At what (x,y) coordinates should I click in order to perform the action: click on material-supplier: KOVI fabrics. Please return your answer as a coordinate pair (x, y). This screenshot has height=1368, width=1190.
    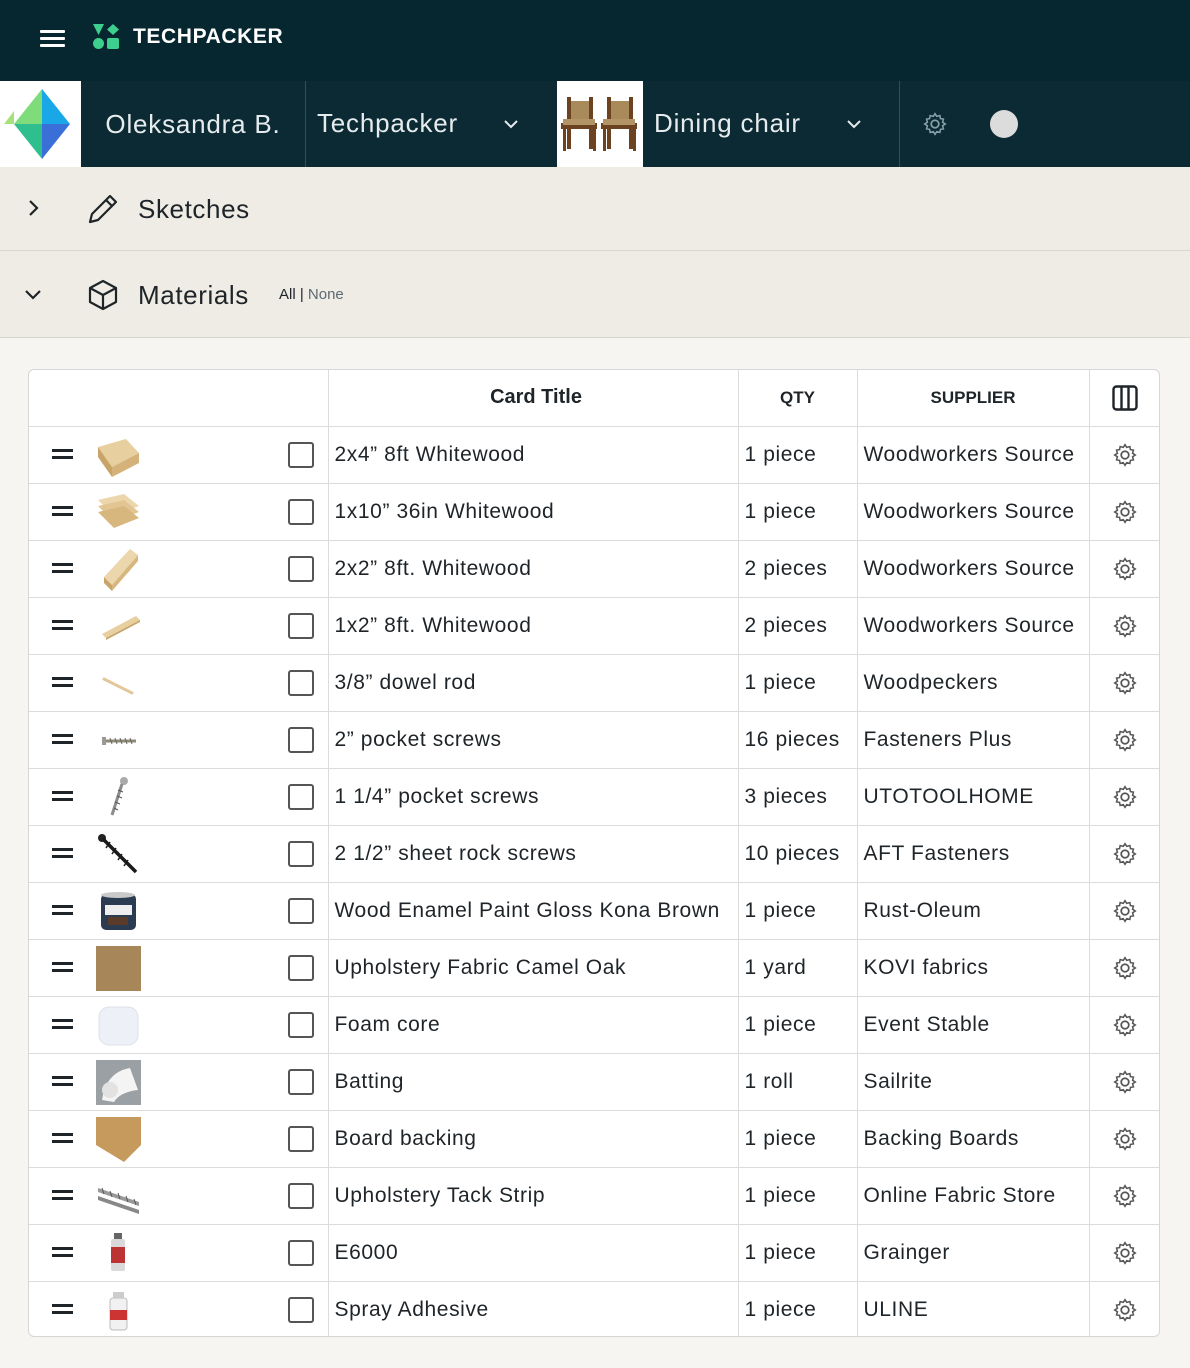
    Looking at the image, I should click on (972, 968).